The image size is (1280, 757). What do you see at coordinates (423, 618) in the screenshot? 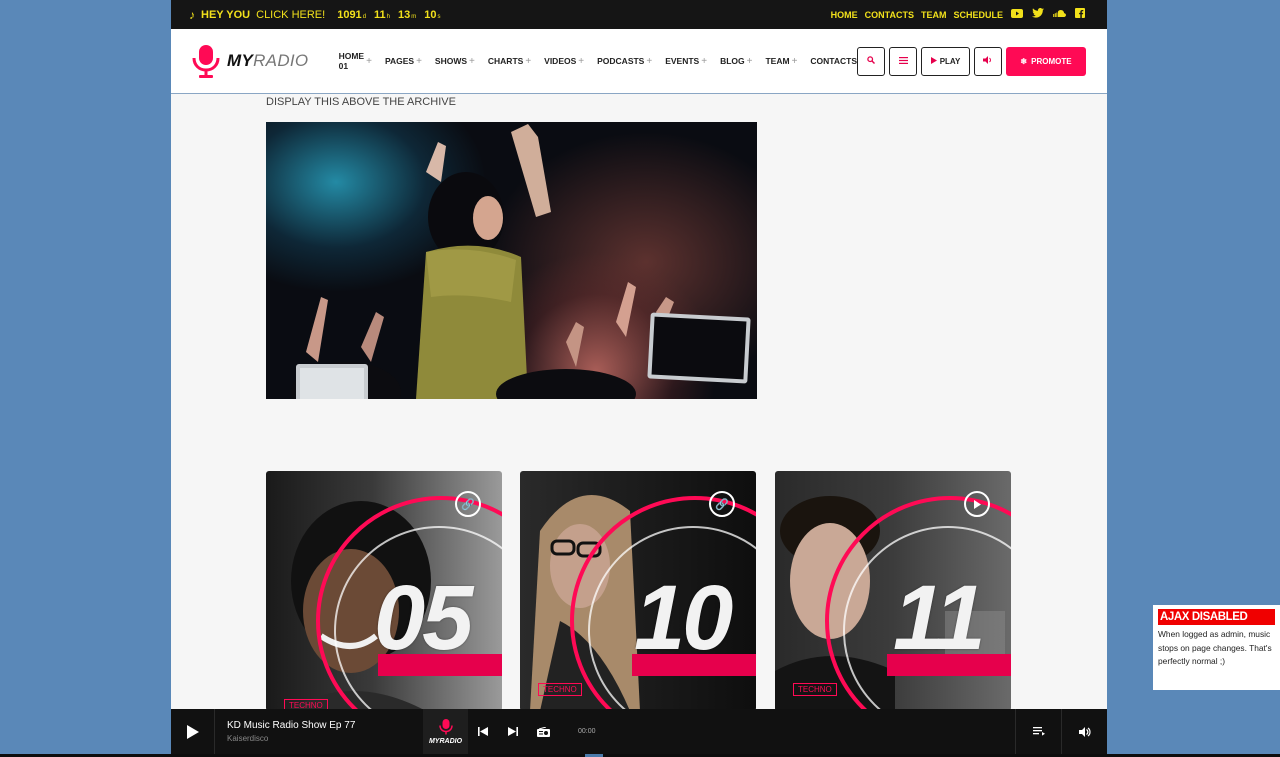
I see `card-number: 05` at bounding box center [423, 618].